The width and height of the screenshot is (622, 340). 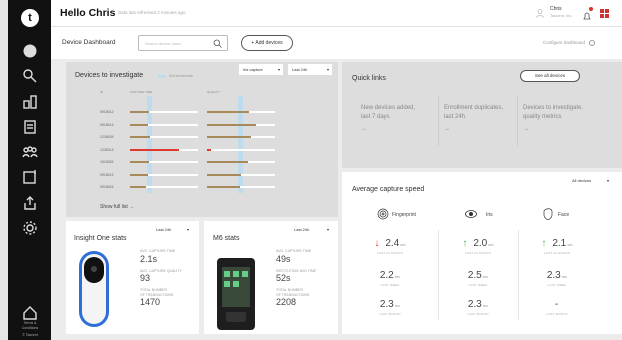 What do you see at coordinates (473, 119) in the screenshot?
I see `quick-link-enrollment-duplicates: Enrollment duplicates, last 24h →` at bounding box center [473, 119].